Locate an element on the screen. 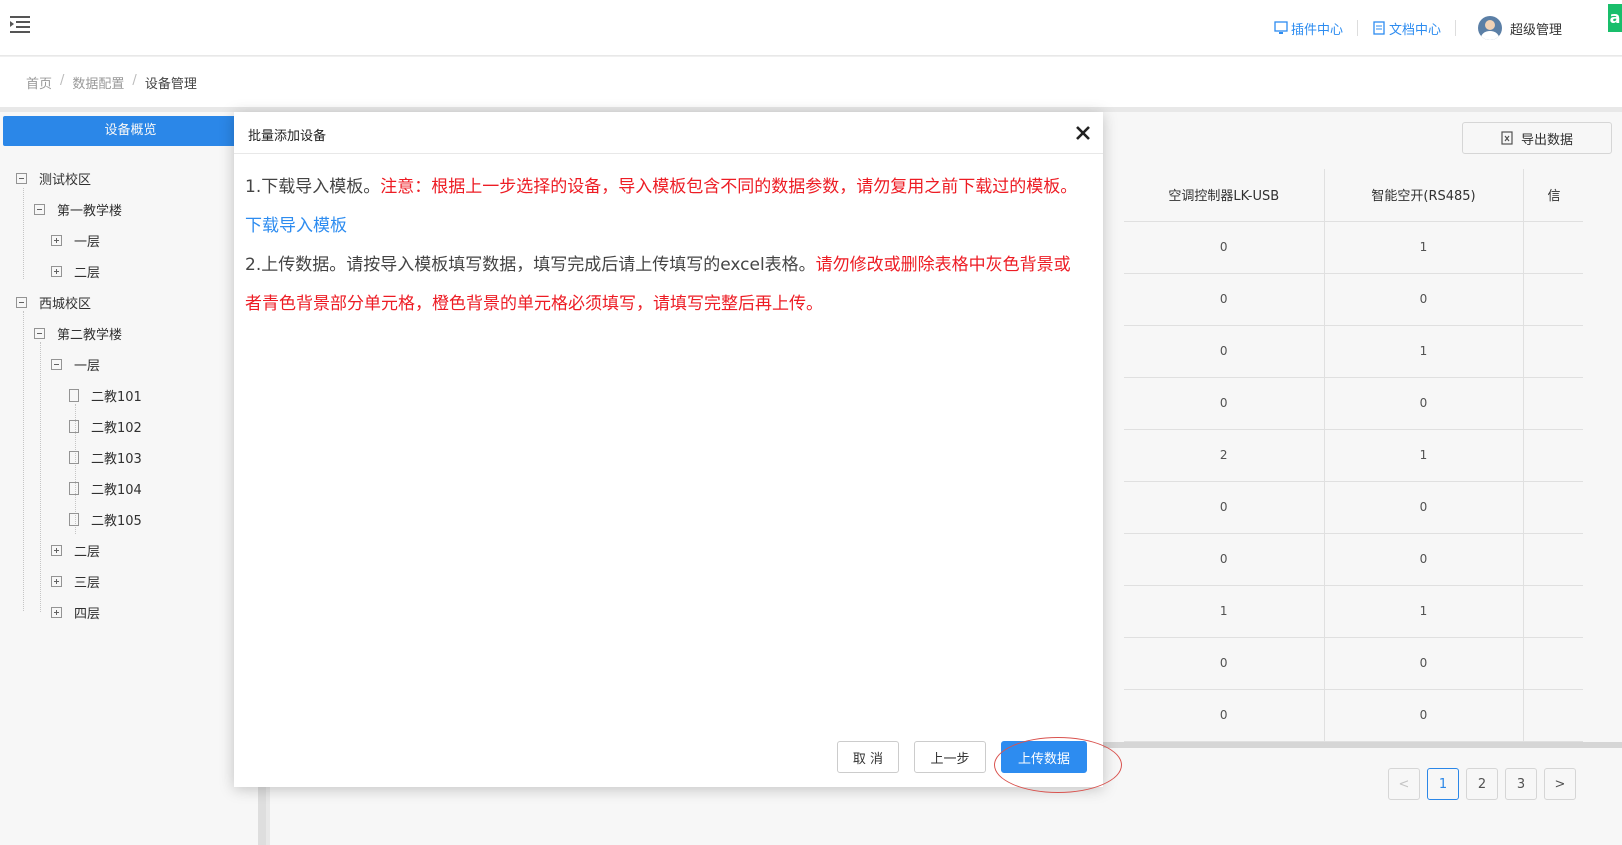  doc-center-link: 文档中心 is located at coordinates (1407, 29).